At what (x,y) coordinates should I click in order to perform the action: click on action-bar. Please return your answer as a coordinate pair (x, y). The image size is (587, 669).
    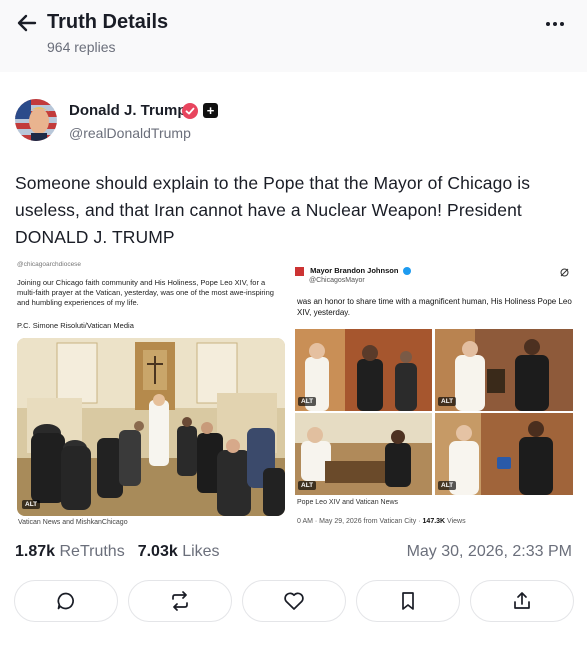
    Looking at the image, I should click on (294, 601).